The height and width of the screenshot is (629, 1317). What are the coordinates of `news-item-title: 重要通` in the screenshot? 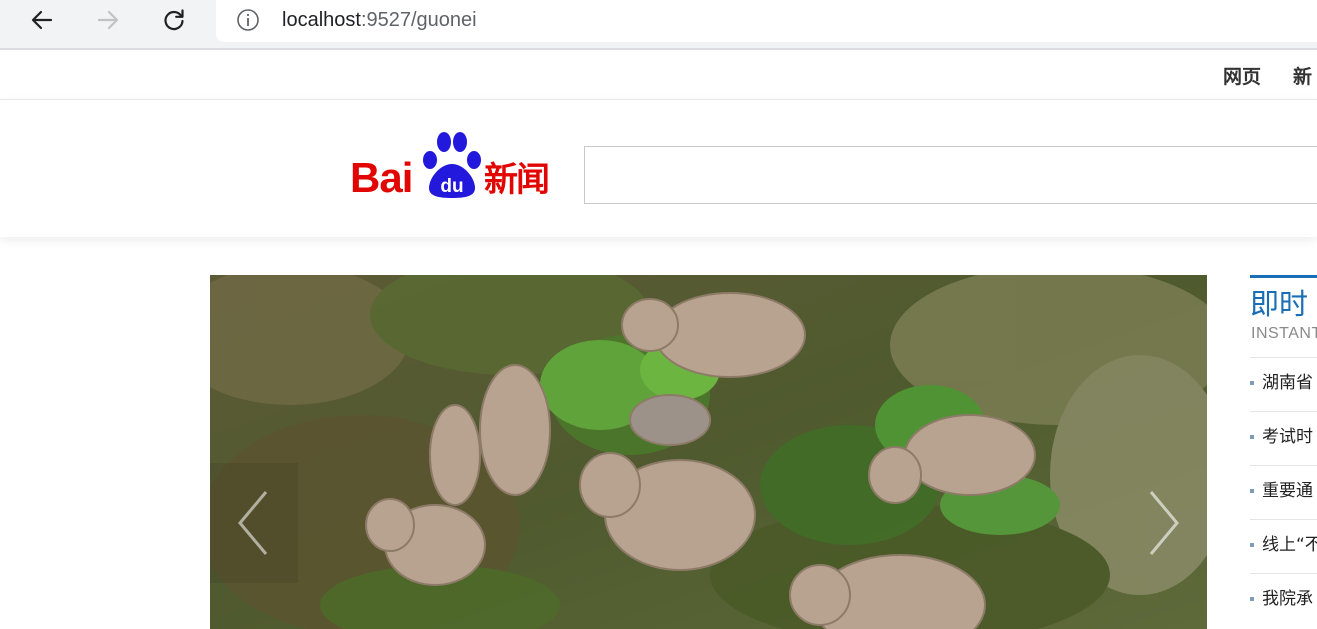 It's located at (1287, 491).